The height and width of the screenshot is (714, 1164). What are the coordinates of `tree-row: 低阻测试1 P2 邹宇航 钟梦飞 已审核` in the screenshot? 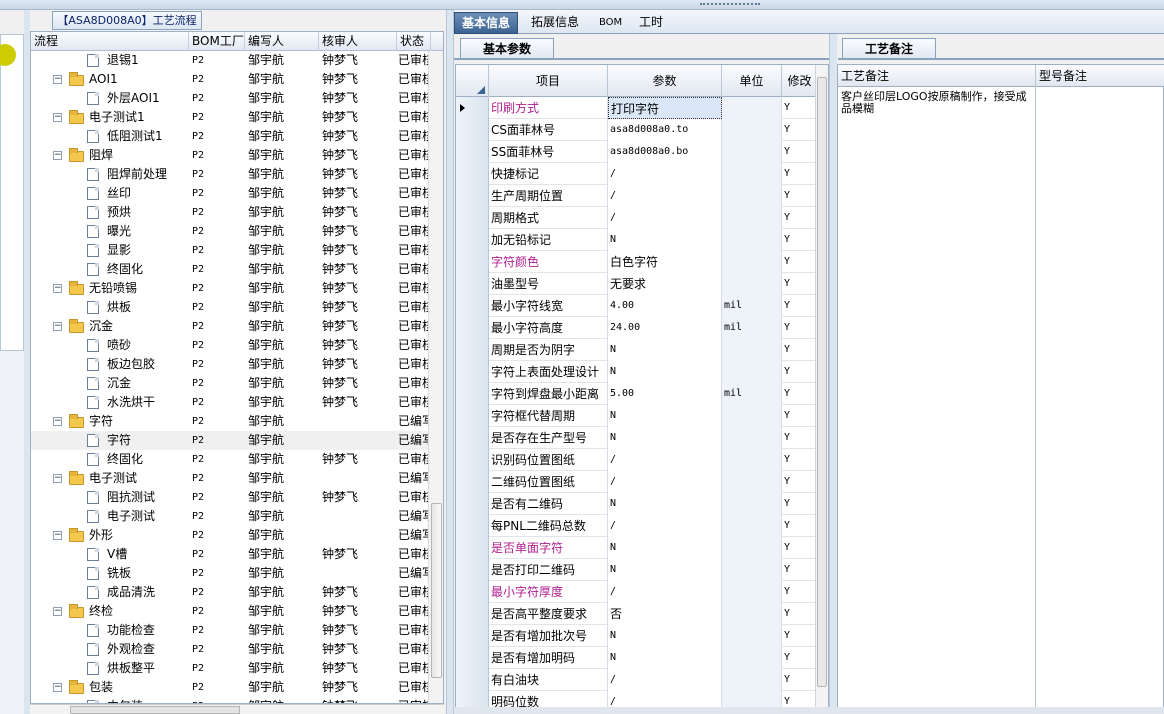 It's located at (237, 136).